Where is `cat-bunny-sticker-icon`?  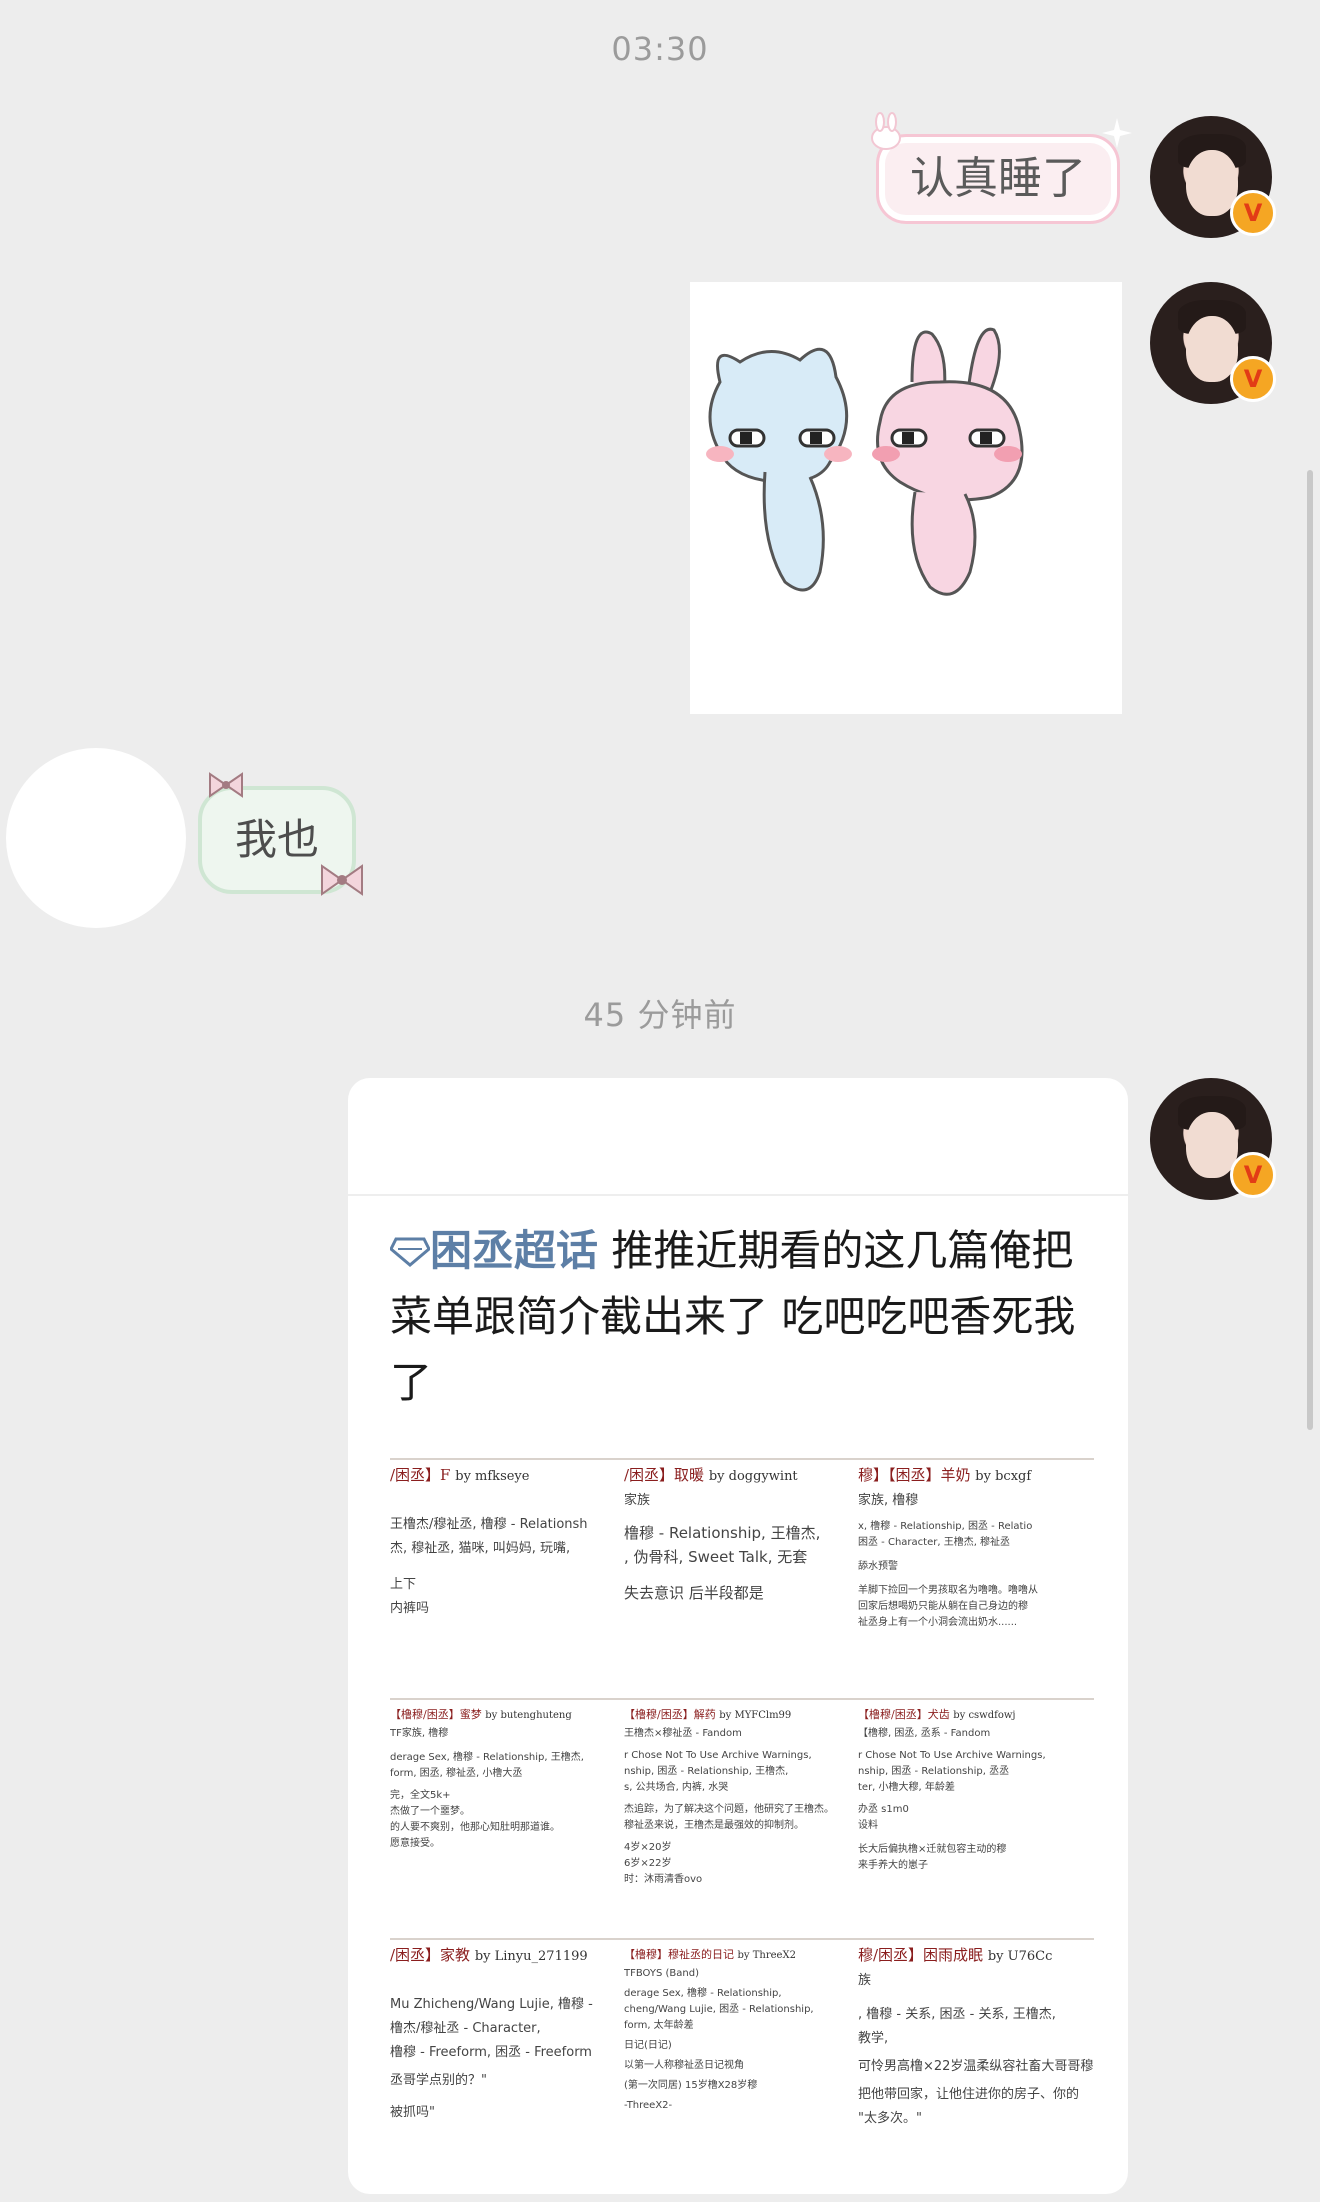 cat-bunny-sticker-icon is located at coordinates (865, 461).